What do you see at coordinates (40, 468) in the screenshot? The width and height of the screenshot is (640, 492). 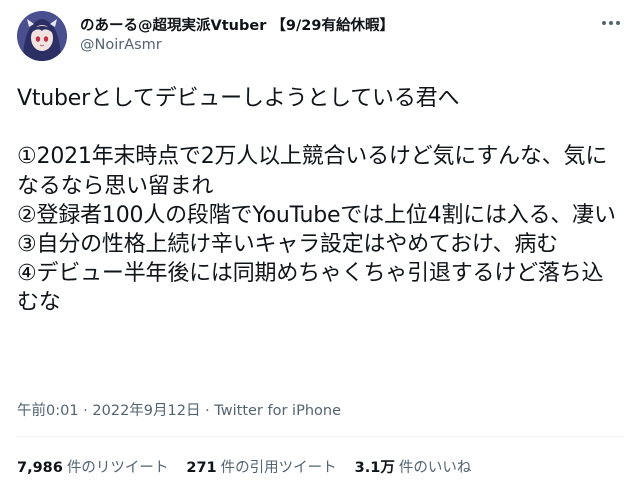 I see `retweets-count: 7,986` at bounding box center [40, 468].